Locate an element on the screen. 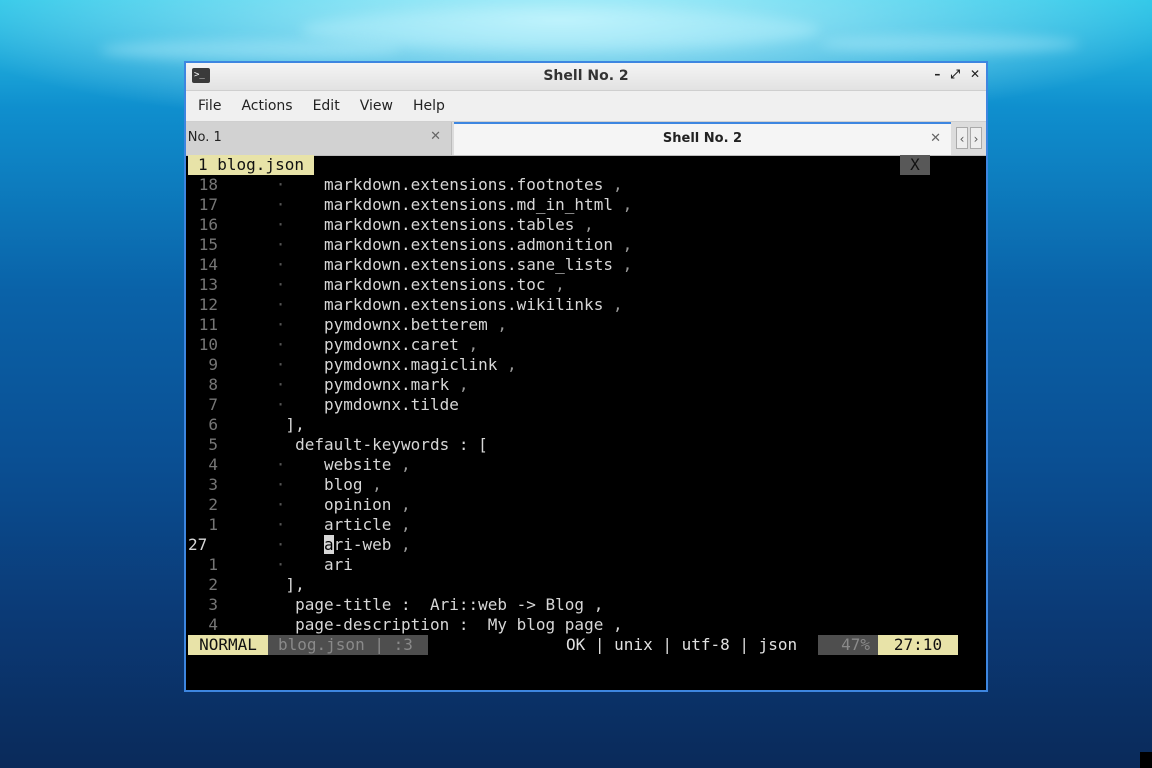 This screenshot has height=768, width=1152. code-text: markdown.extensions.toc is located at coordinates (434, 284).